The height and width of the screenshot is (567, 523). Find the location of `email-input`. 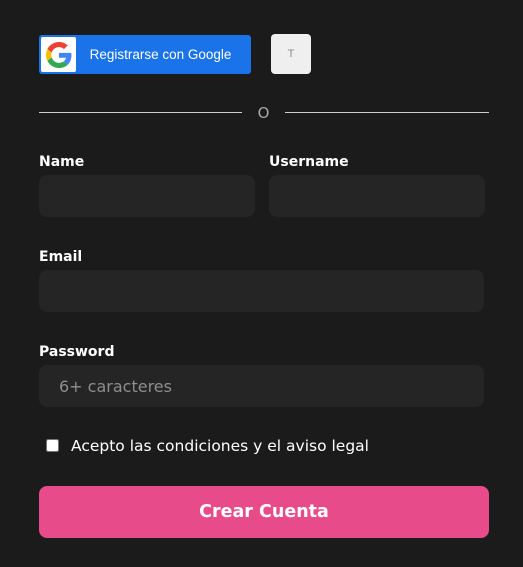

email-input is located at coordinates (261, 291).